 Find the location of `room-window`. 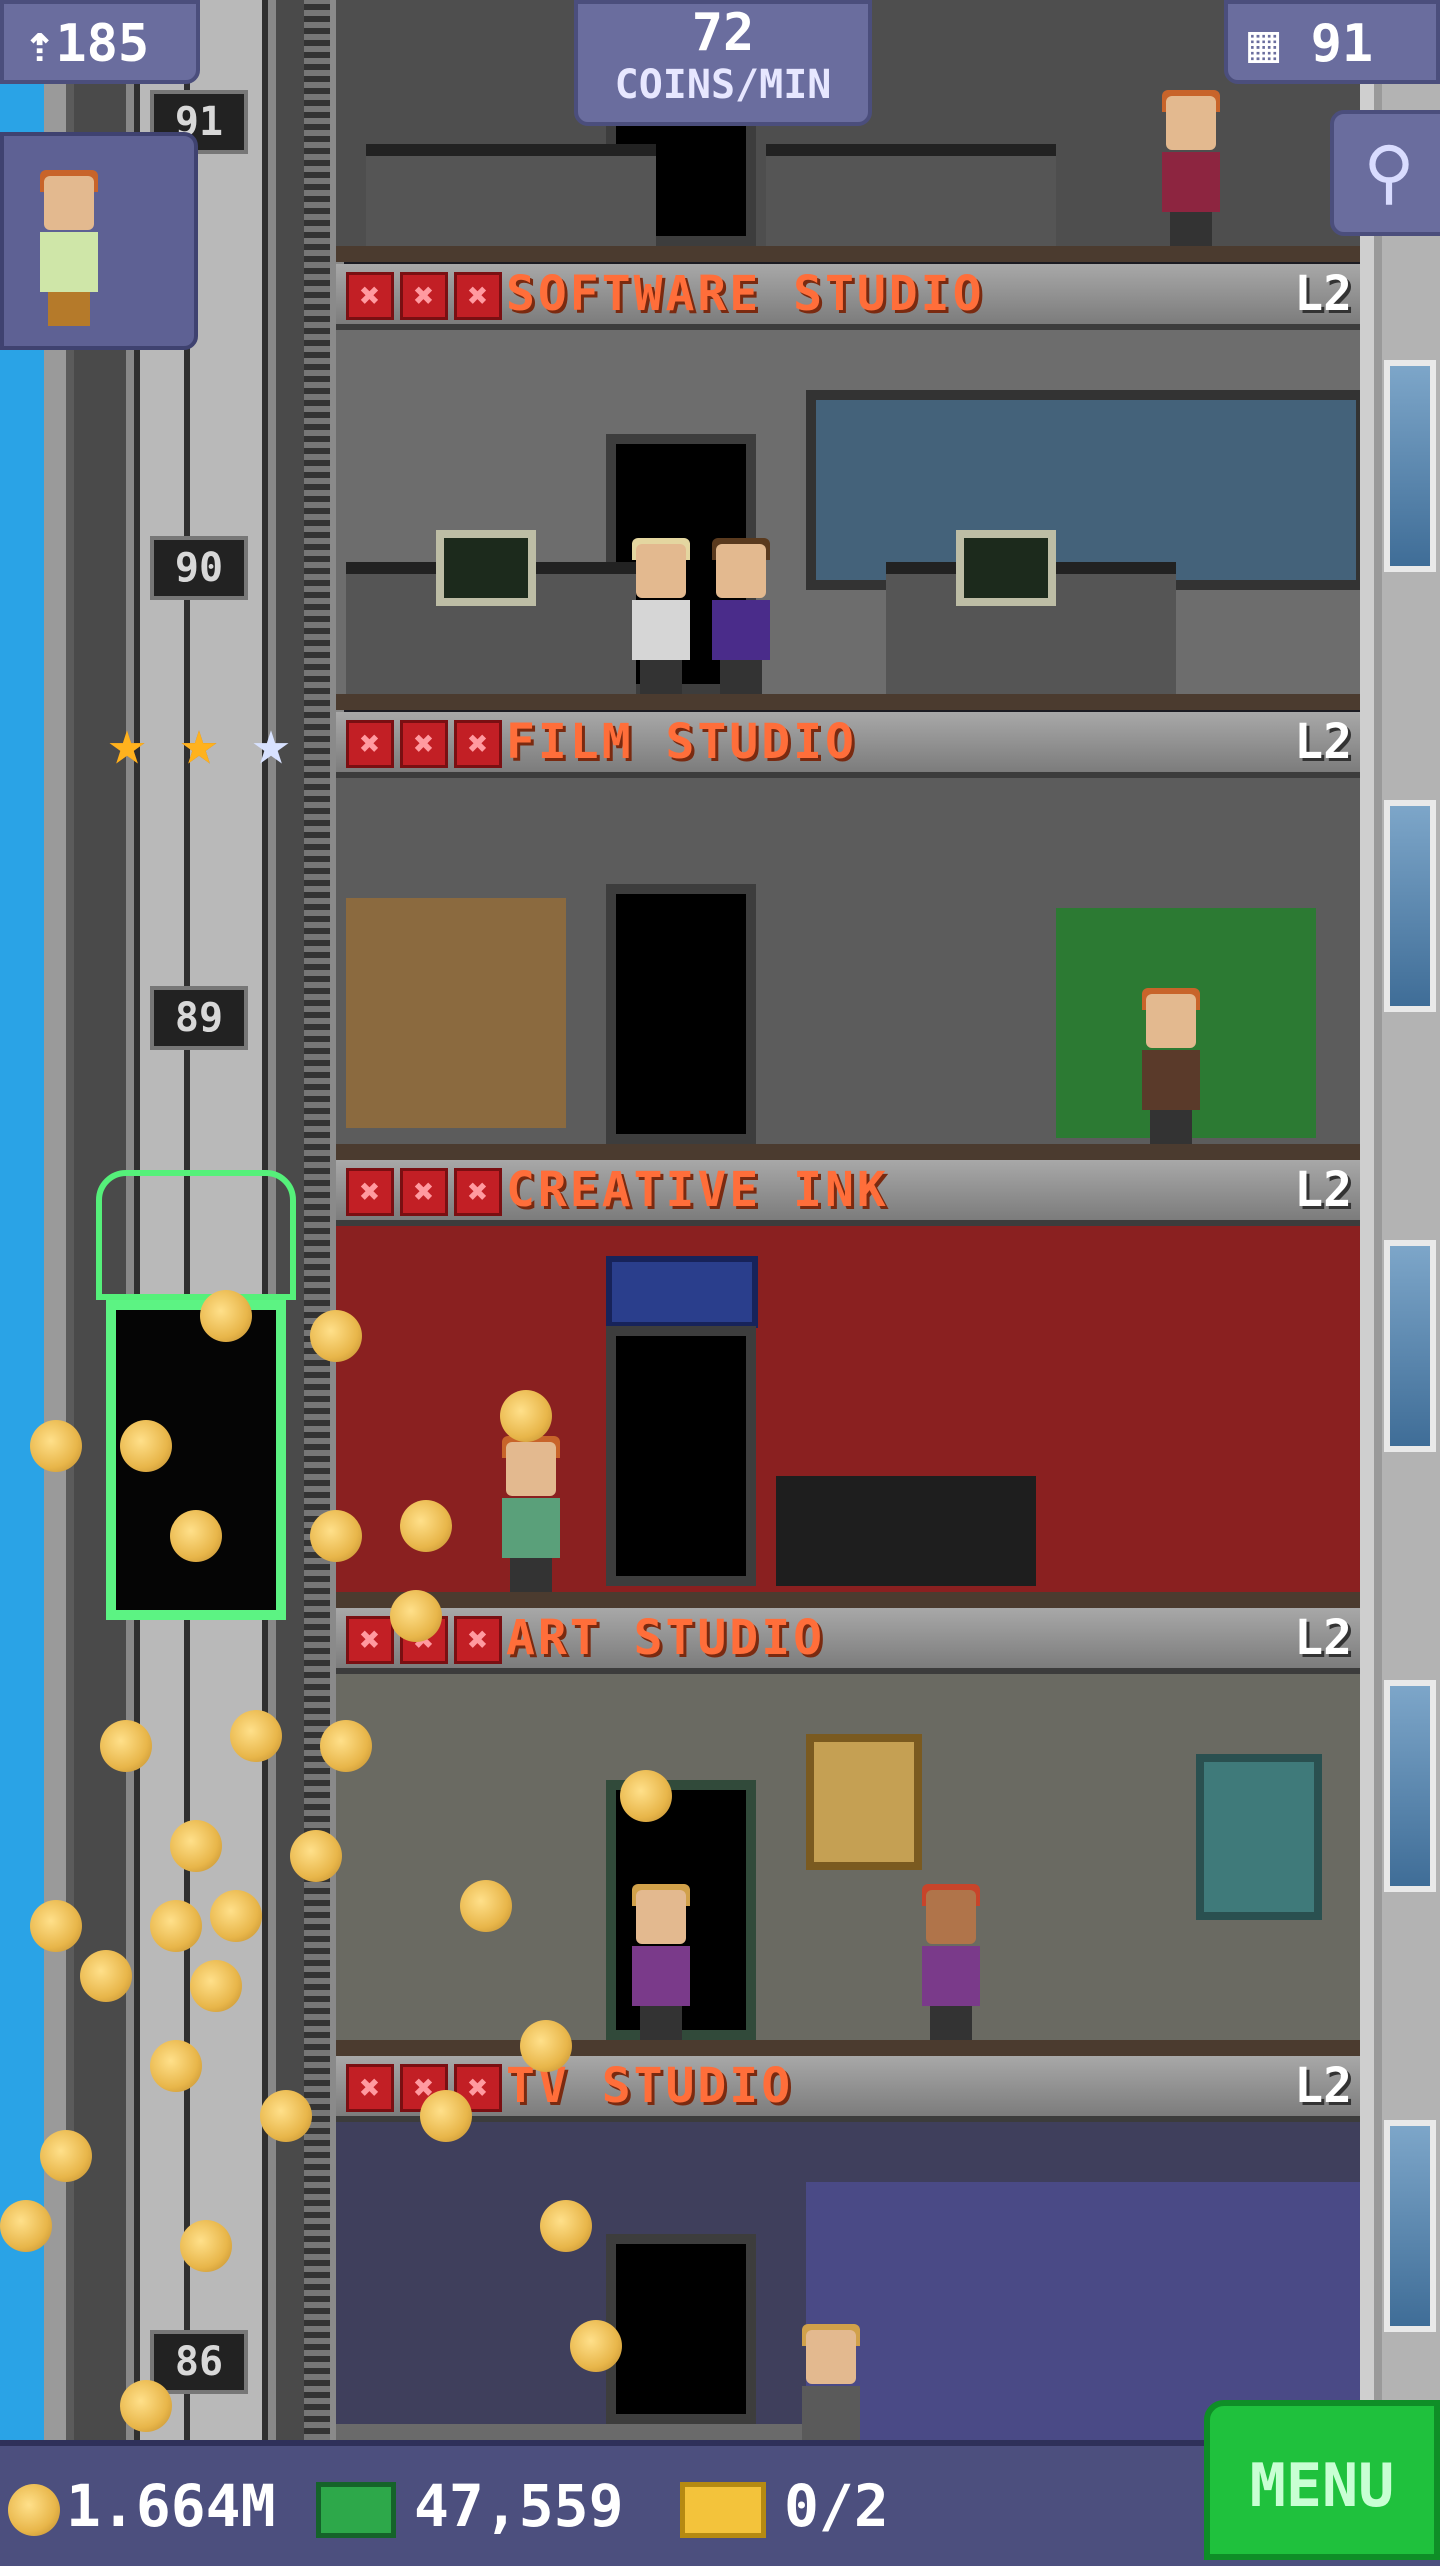

room-window is located at coordinates (1259, 1837).